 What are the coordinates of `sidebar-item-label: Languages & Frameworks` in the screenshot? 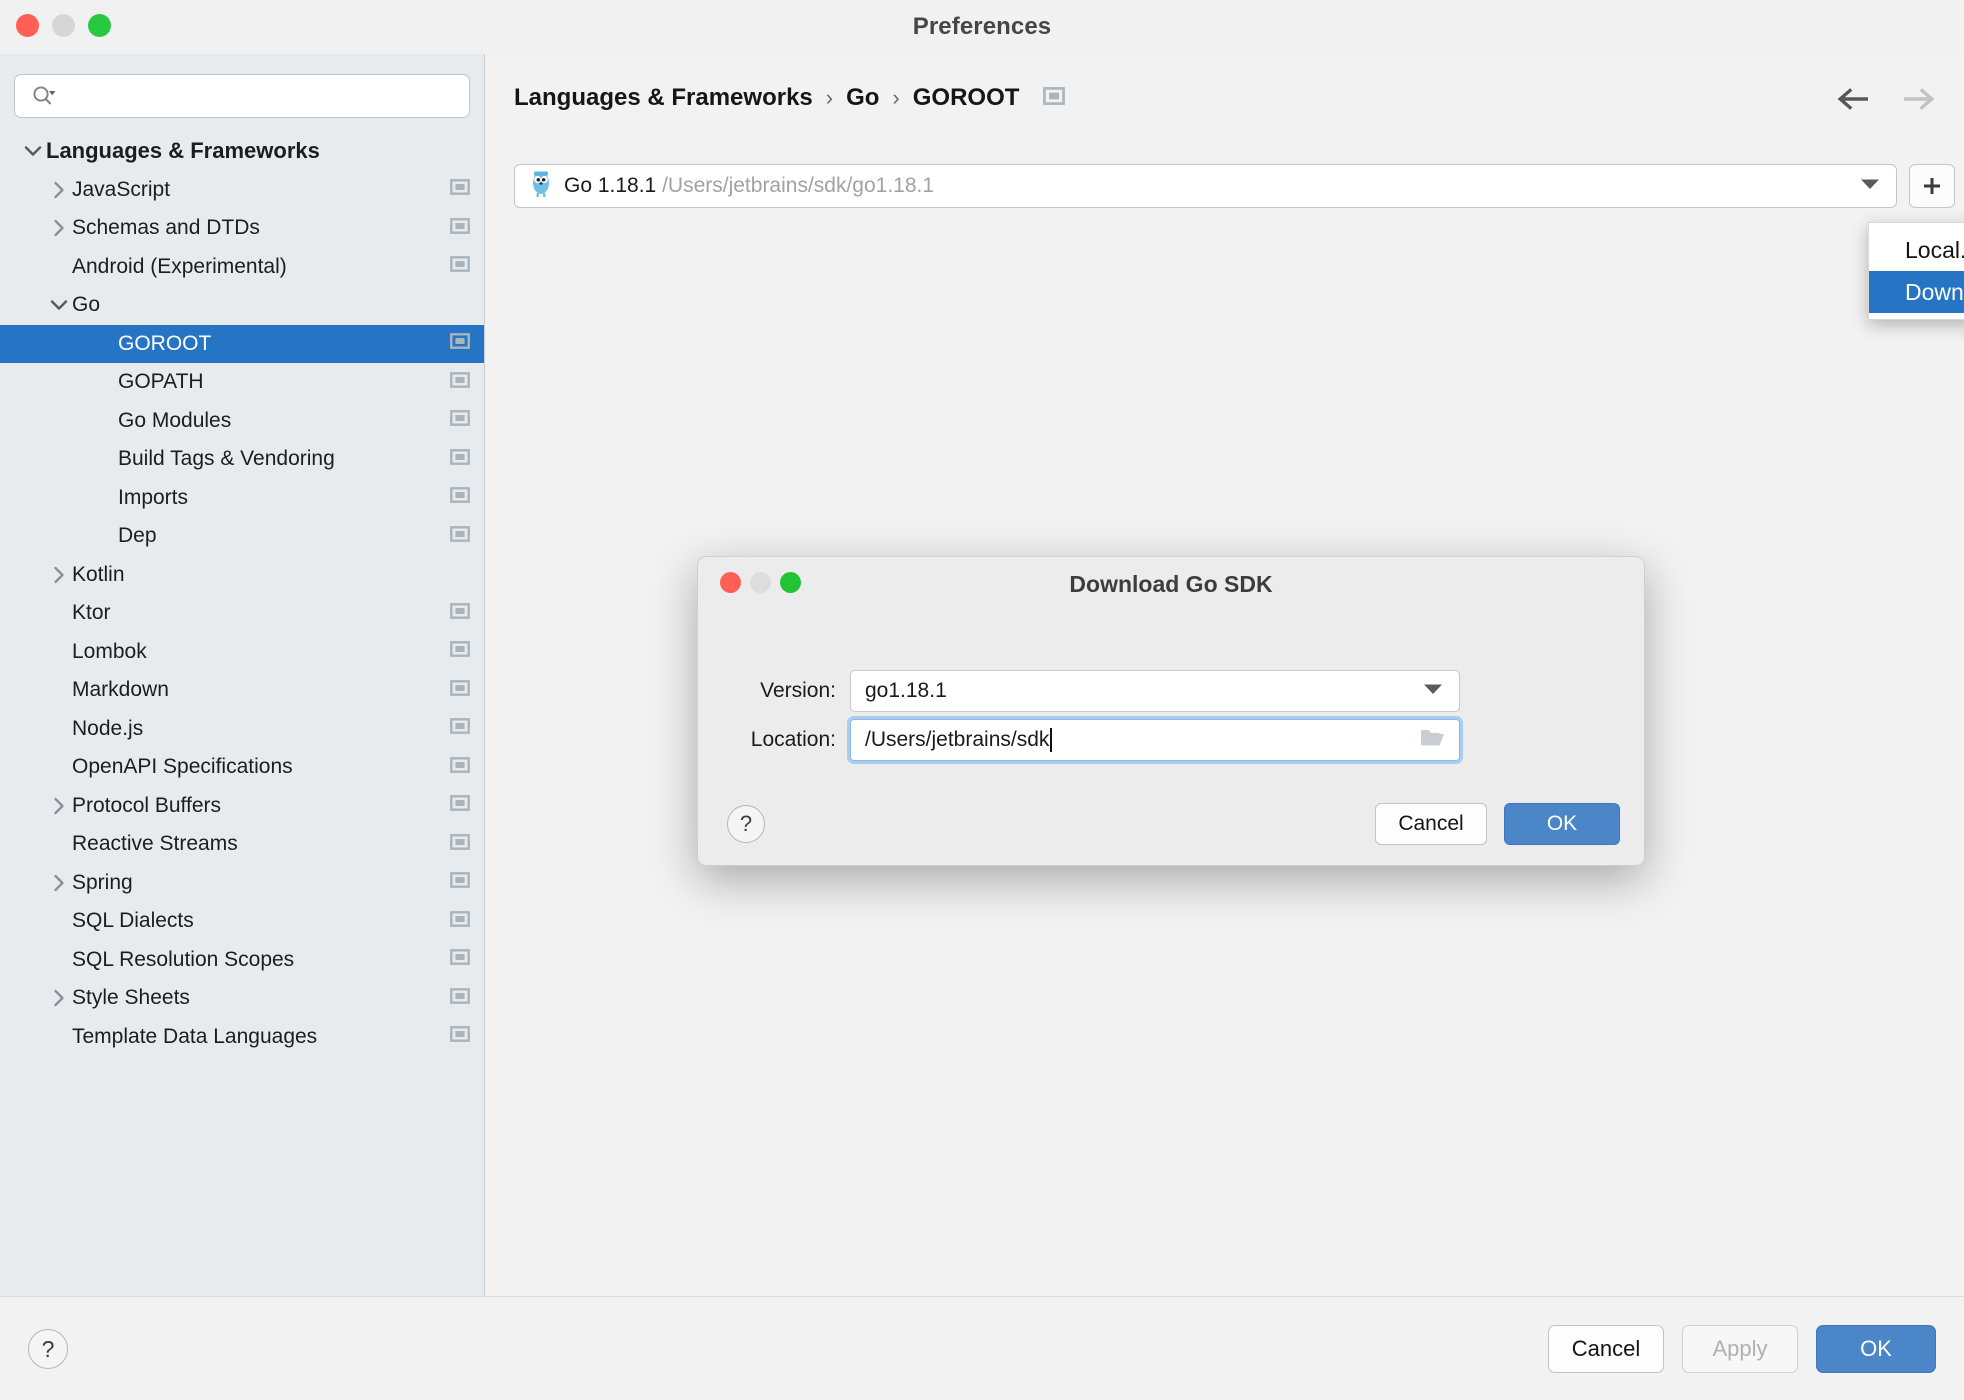 It's located at (183, 151).